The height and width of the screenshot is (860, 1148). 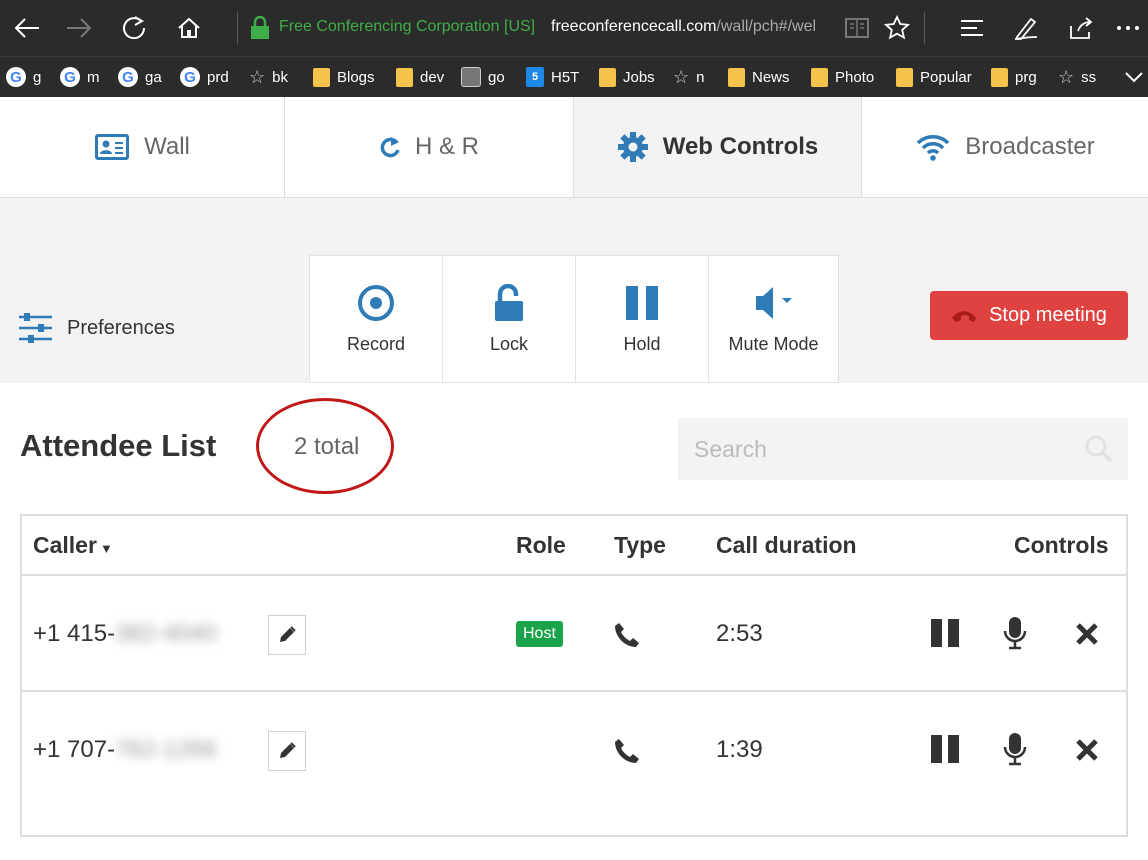 What do you see at coordinates (509, 344) in the screenshot?
I see `lock-label: Lock` at bounding box center [509, 344].